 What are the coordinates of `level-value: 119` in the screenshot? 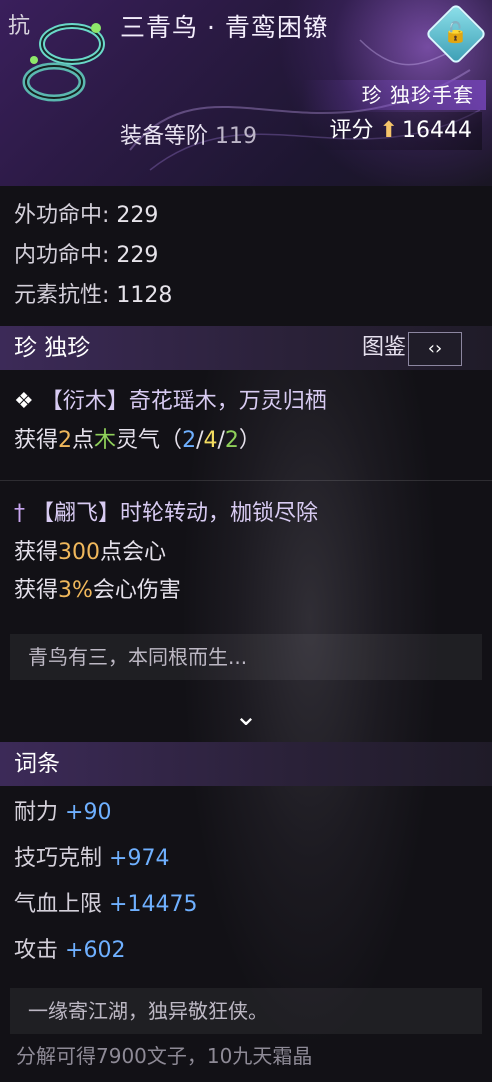 It's located at (236, 136).